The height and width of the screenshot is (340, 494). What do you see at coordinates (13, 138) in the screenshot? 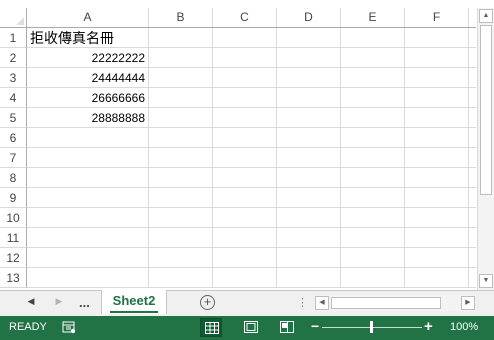
I see `row-header-6: 6` at bounding box center [13, 138].